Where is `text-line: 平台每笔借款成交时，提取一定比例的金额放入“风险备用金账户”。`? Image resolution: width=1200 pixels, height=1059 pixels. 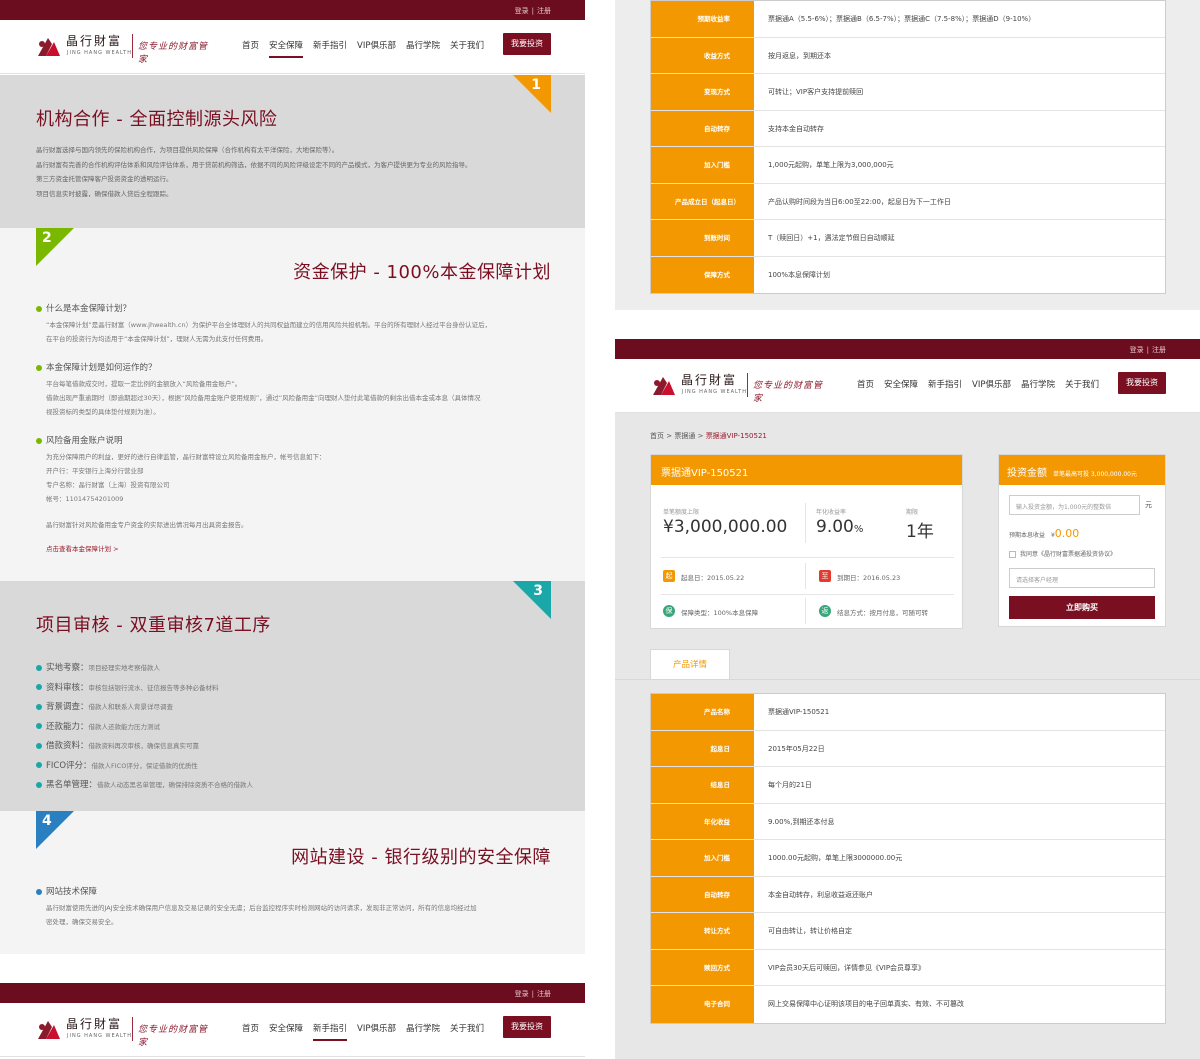 text-line: 平台每笔借款成交时，提取一定比例的金额放入“风险备用金账户”。 is located at coordinates (144, 384).